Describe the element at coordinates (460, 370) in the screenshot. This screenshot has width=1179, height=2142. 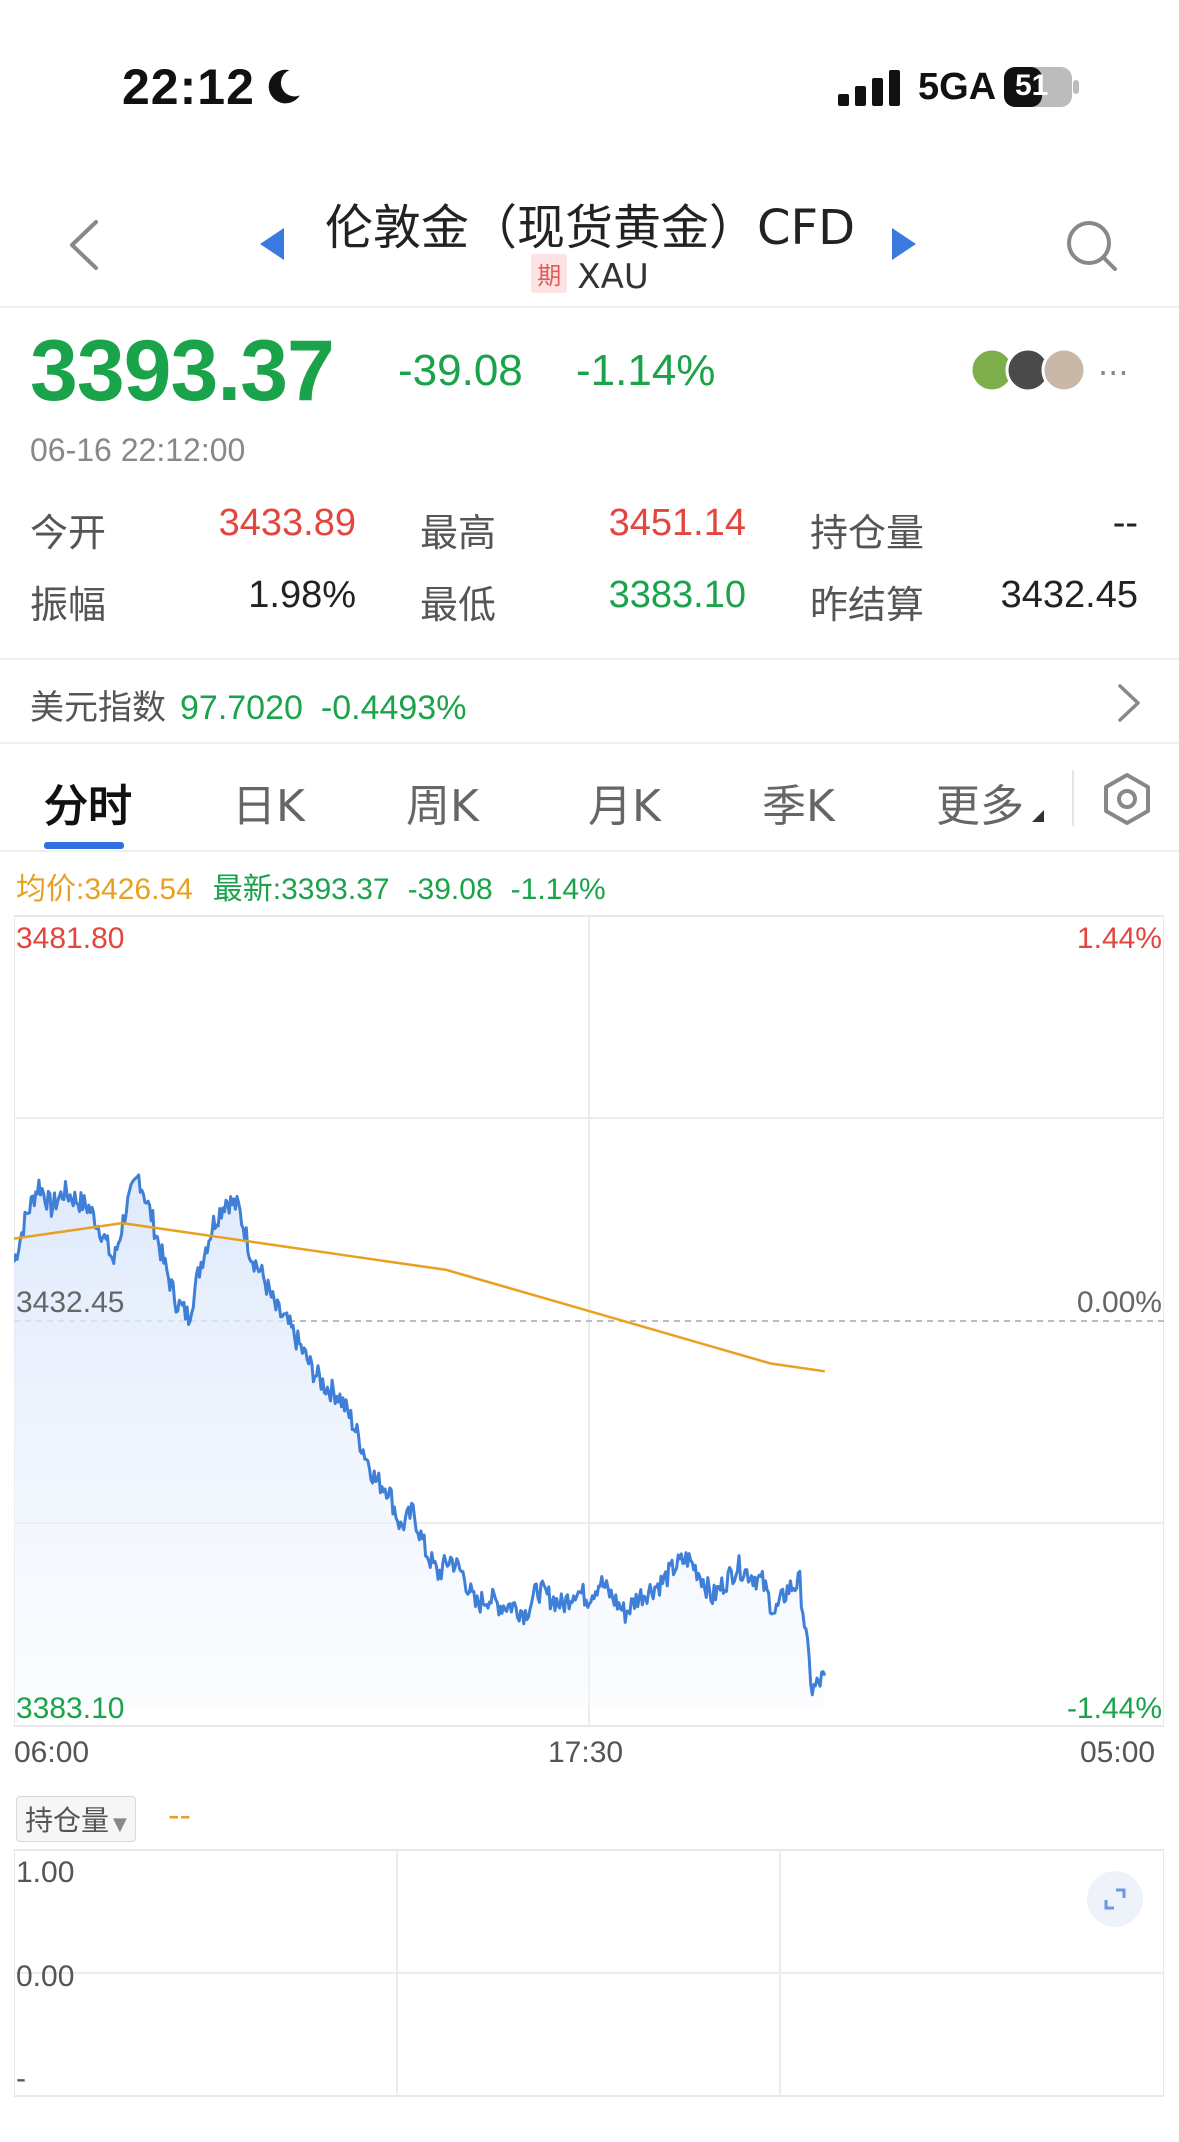
I see `price-change: -39.08` at that location.